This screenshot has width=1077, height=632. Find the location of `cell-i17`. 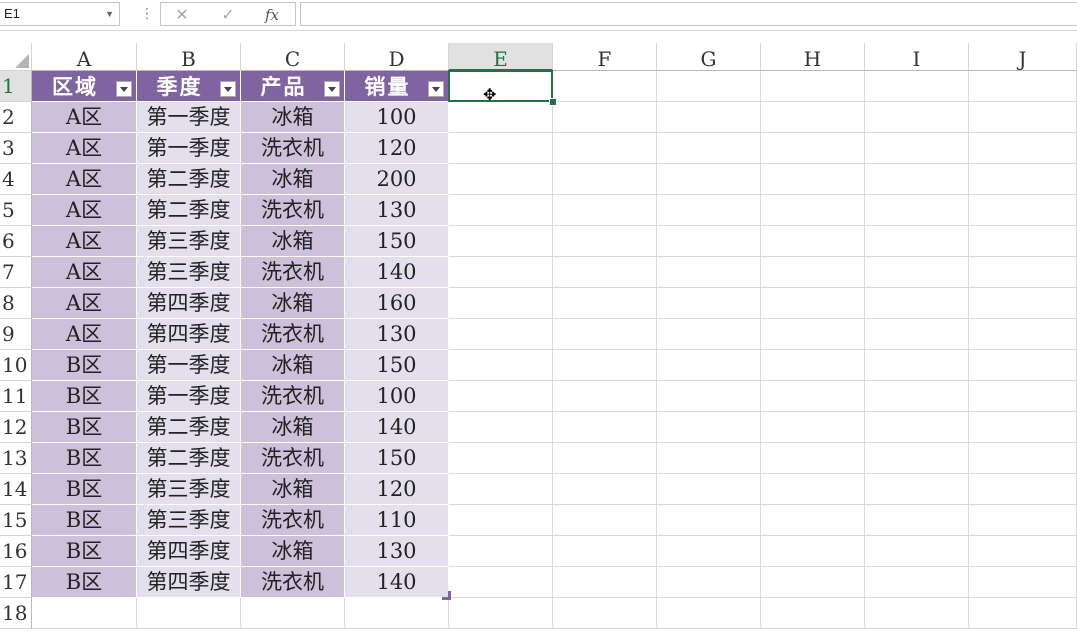

cell-i17 is located at coordinates (917, 582).